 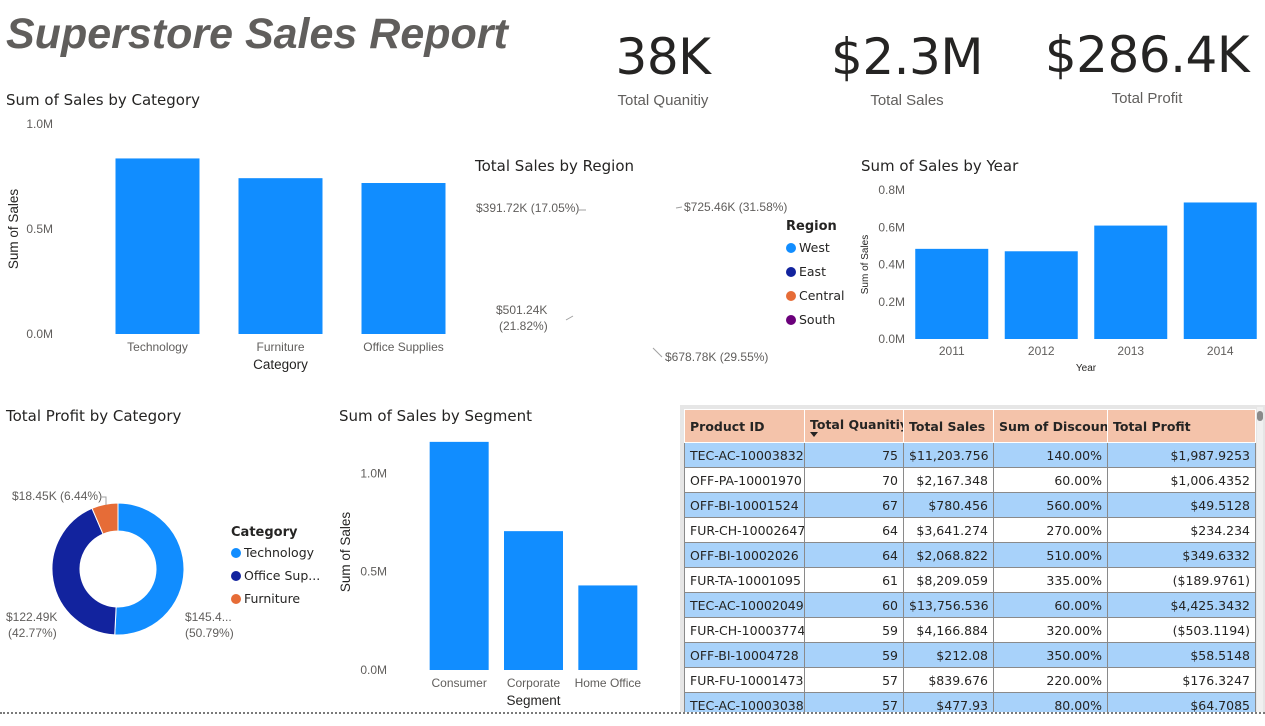 What do you see at coordinates (1050, 605) in the screenshot?
I see `table-cell: 60.00%` at bounding box center [1050, 605].